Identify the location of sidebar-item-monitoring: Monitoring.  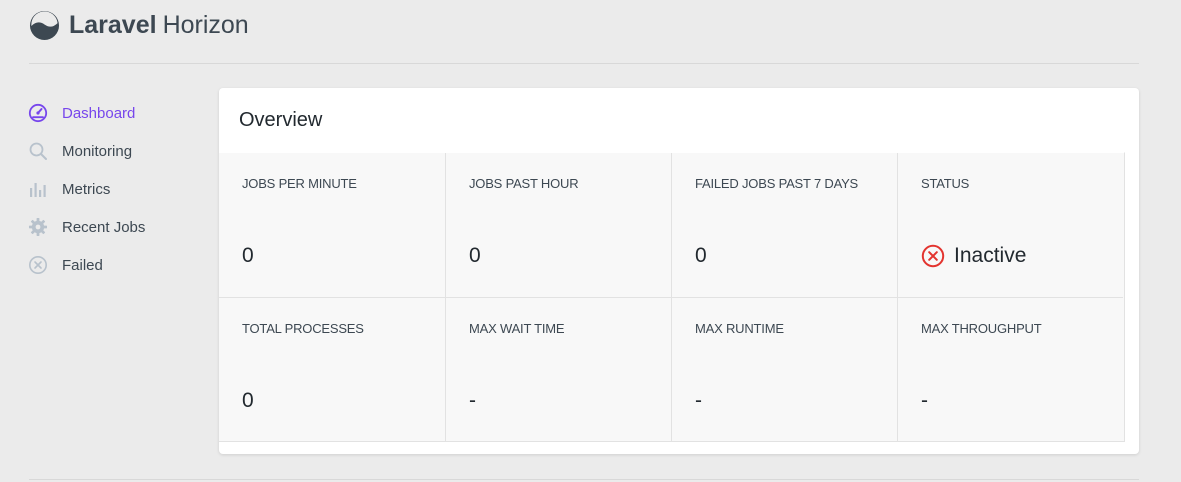
(113, 151).